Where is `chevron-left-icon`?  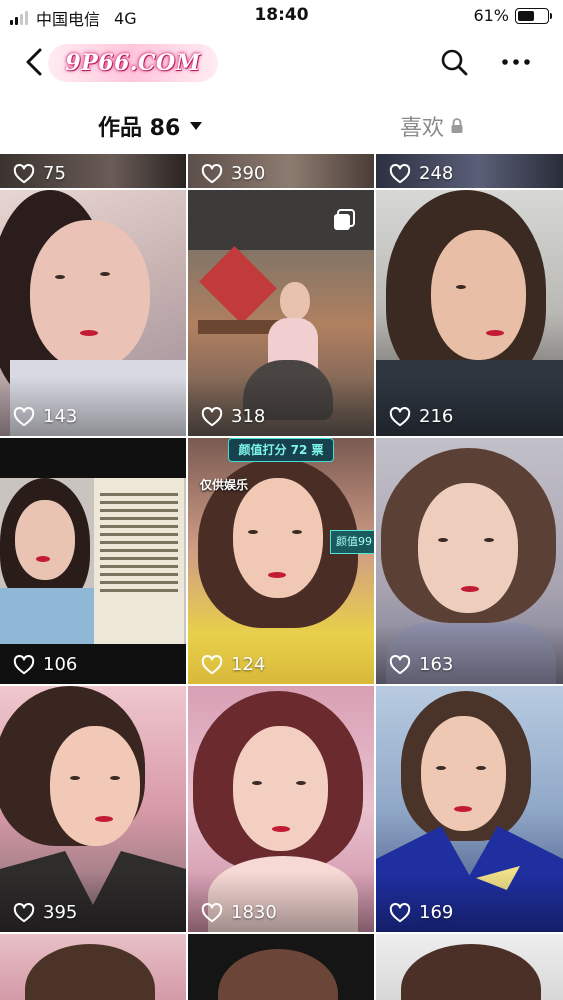
chevron-left-icon is located at coordinates (34, 62).